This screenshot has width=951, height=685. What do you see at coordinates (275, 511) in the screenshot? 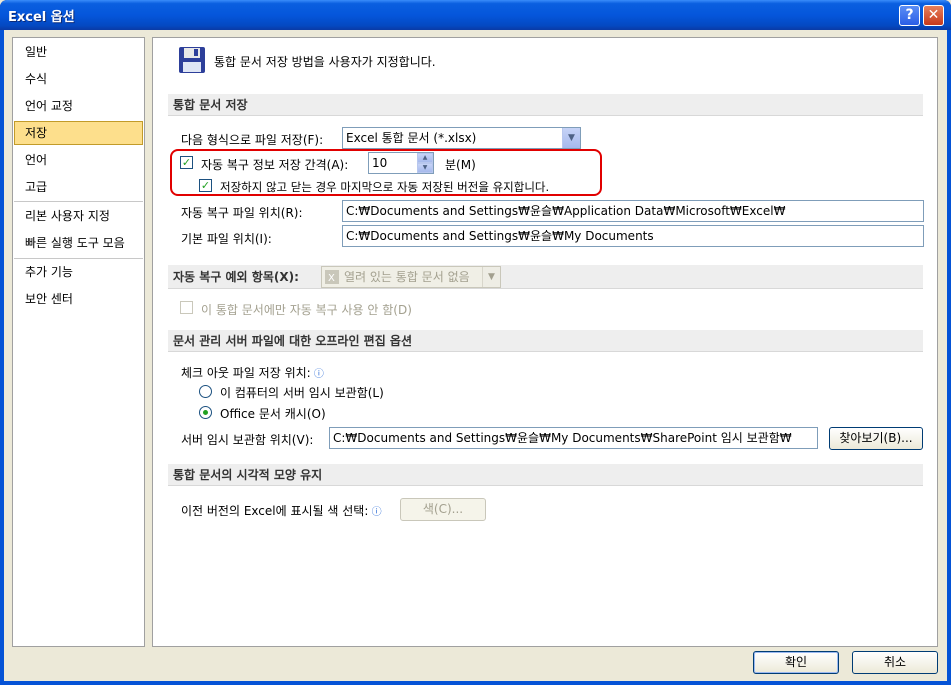
I see `color-select-text: 이전 버전의 Excel에 표시될 색 선택:` at bounding box center [275, 511].